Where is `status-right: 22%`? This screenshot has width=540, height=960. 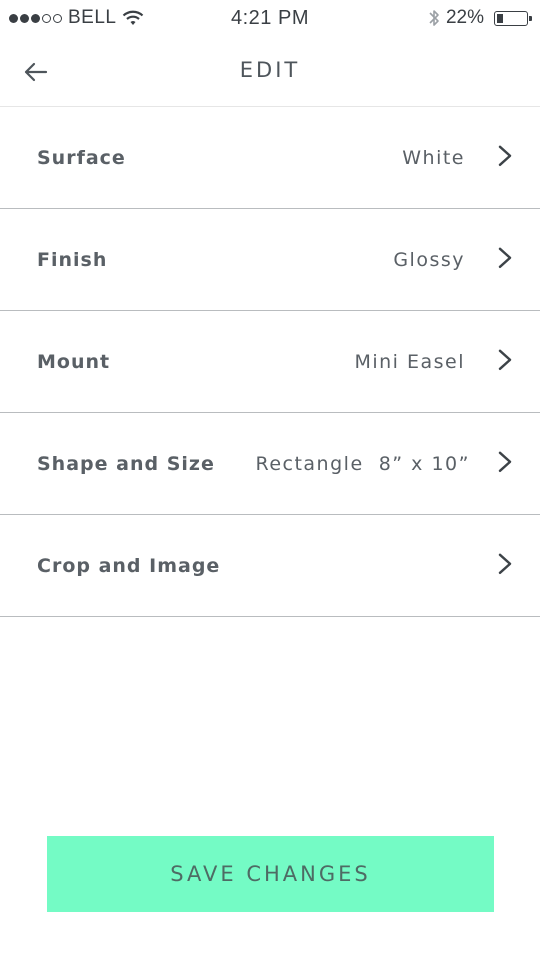 status-right: 22% is located at coordinates (480, 18).